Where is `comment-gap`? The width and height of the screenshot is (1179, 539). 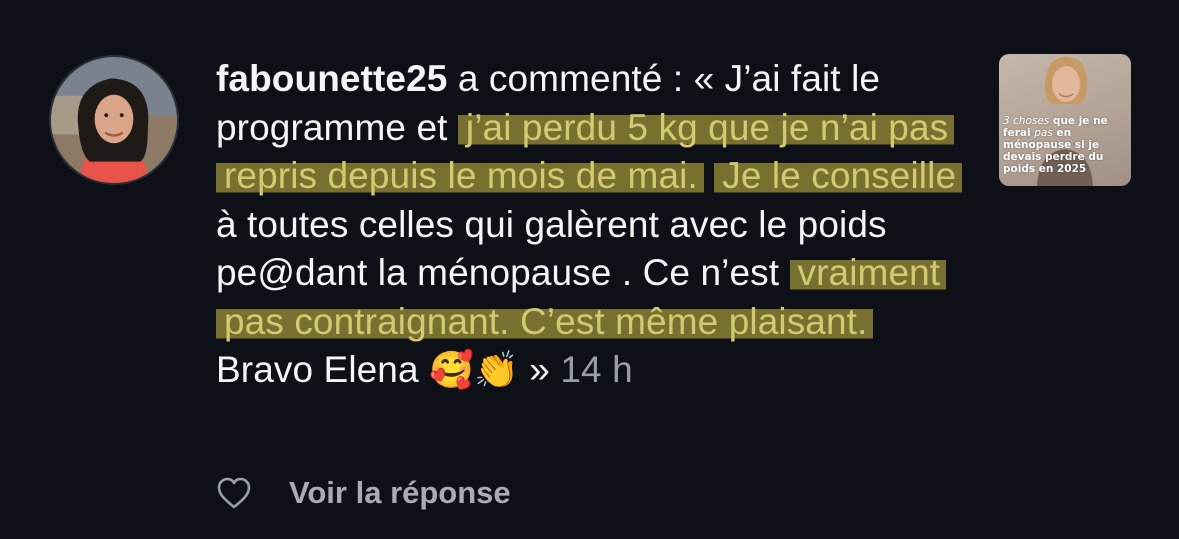 comment-gap is located at coordinates (709, 175).